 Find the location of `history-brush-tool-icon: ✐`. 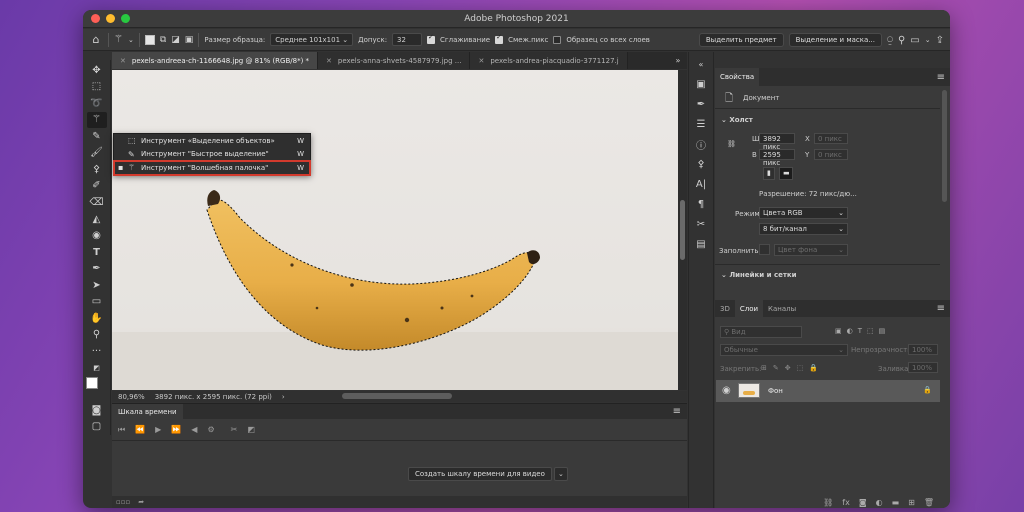

history-brush-tool-icon: ✐ is located at coordinates (97, 186).